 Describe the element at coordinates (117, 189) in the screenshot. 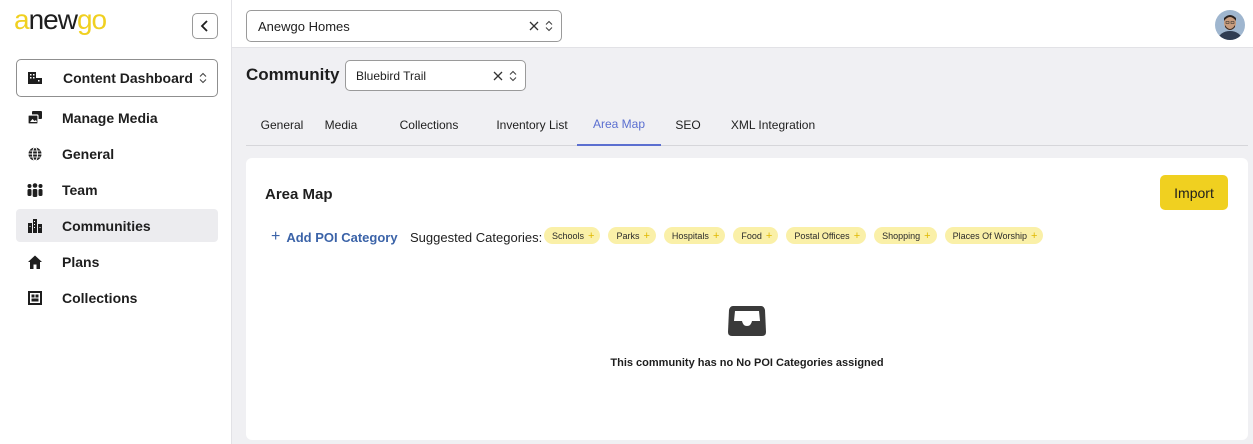

I see `sidebar-item-team: Team` at that location.